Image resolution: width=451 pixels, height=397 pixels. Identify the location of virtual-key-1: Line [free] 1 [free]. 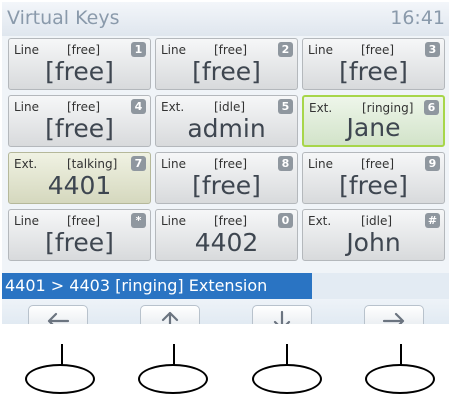
(79, 64).